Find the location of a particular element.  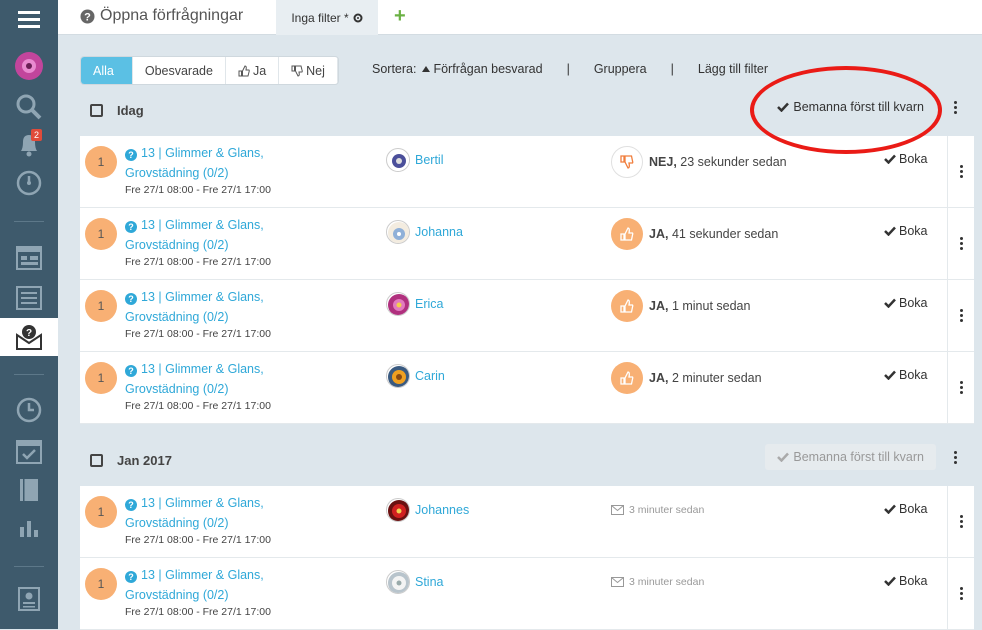

person-link: Erica is located at coordinates (414, 304).